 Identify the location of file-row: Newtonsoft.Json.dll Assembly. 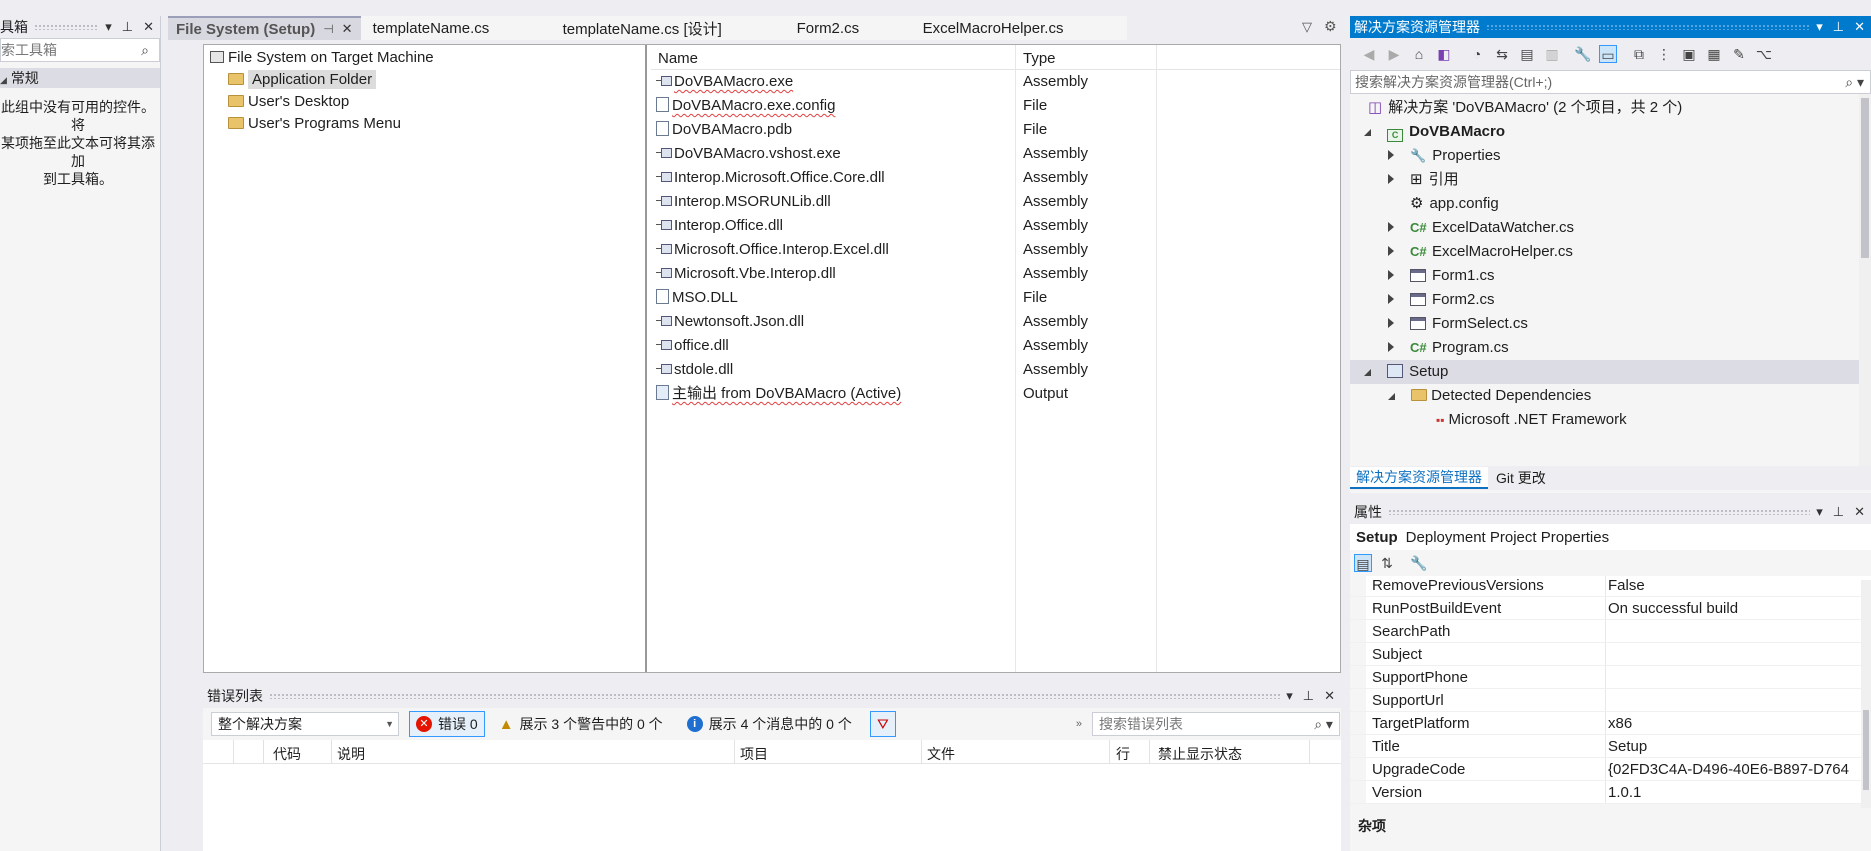
(995, 322).